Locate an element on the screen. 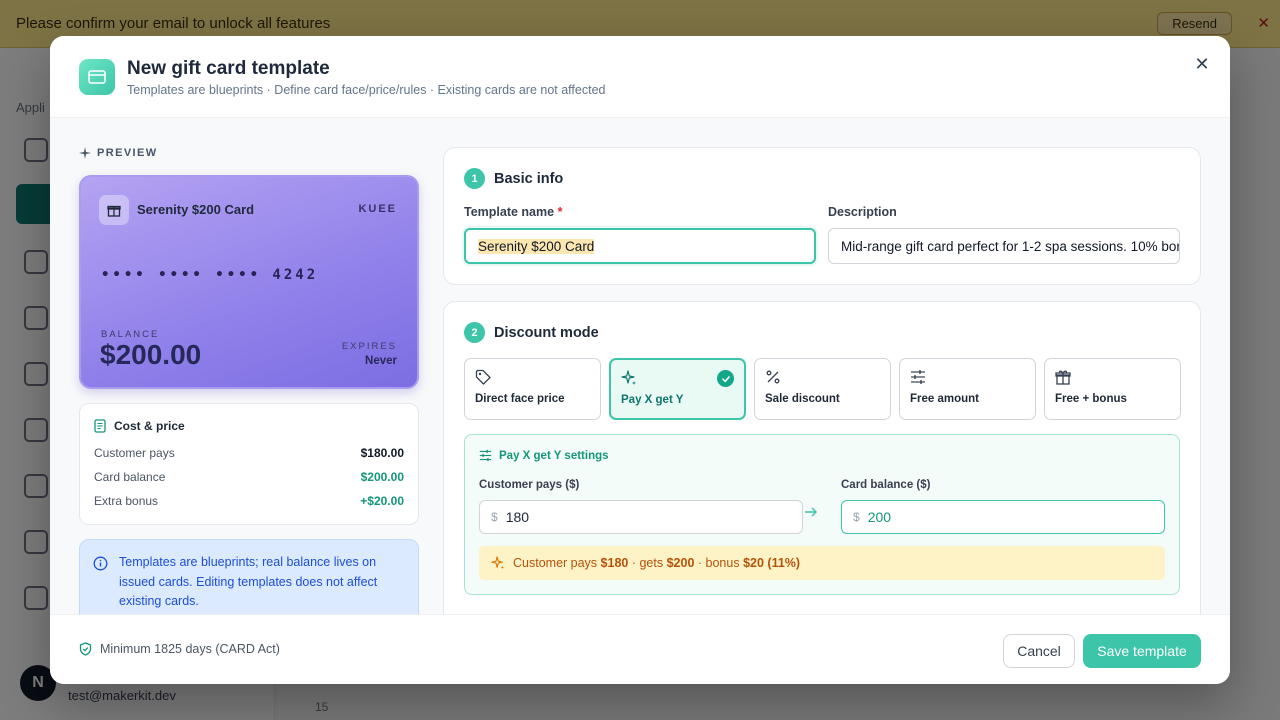 The image size is (1280, 720). template-name-label: Template name * is located at coordinates (513, 212).